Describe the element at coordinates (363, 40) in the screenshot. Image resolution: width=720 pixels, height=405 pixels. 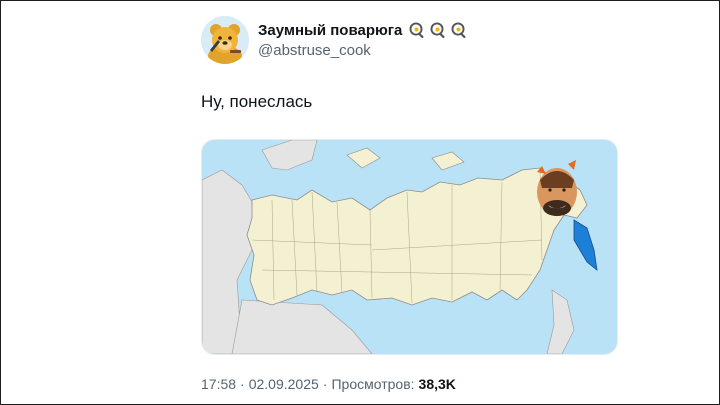
I see `tweet-author: Заумный поварюга @abstruse_cook` at that location.